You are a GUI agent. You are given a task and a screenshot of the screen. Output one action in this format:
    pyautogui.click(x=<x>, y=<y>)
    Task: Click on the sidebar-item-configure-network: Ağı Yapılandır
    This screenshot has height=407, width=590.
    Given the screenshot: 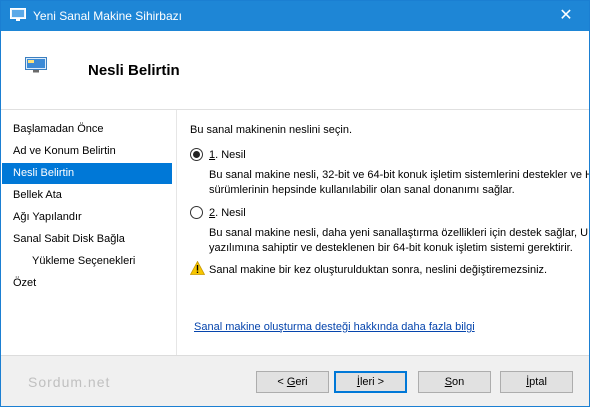 What is the action you would take?
    pyautogui.click(x=87, y=217)
    